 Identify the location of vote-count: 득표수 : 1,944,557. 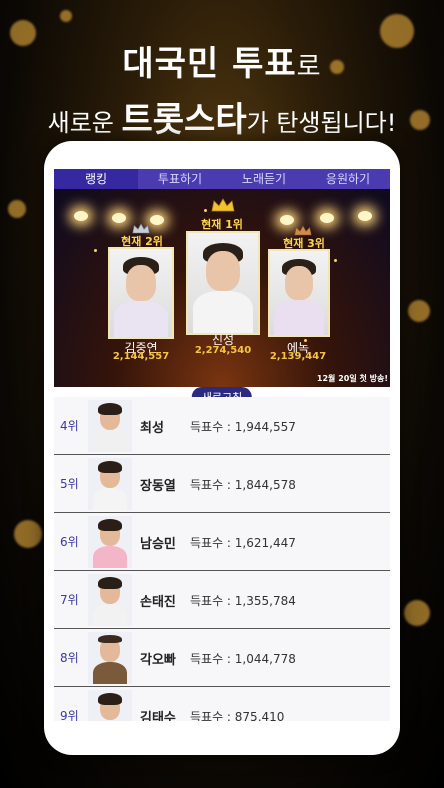
(243, 427).